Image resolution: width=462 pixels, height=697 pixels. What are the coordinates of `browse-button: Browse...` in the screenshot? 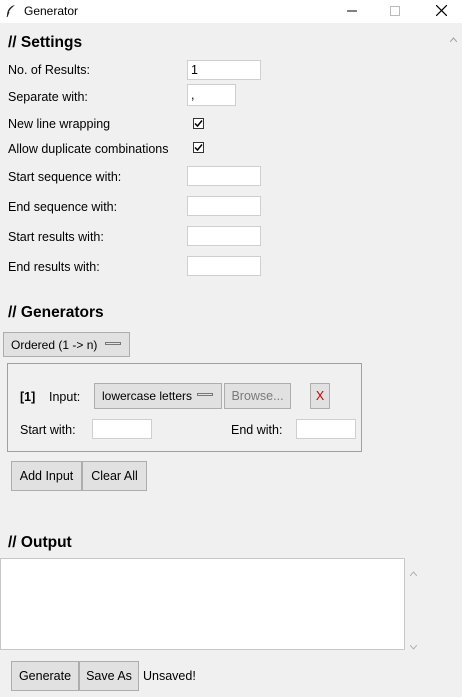 It's located at (257, 396).